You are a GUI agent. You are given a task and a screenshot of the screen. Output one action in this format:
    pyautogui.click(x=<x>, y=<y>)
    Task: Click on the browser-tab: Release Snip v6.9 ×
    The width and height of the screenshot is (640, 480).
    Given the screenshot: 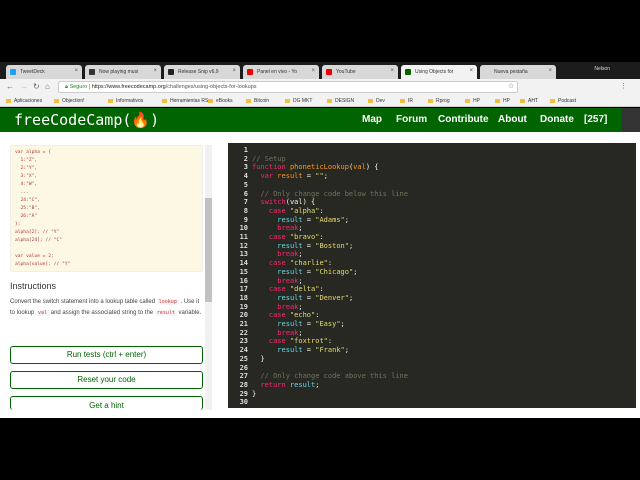 What is the action you would take?
    pyautogui.click(x=202, y=72)
    